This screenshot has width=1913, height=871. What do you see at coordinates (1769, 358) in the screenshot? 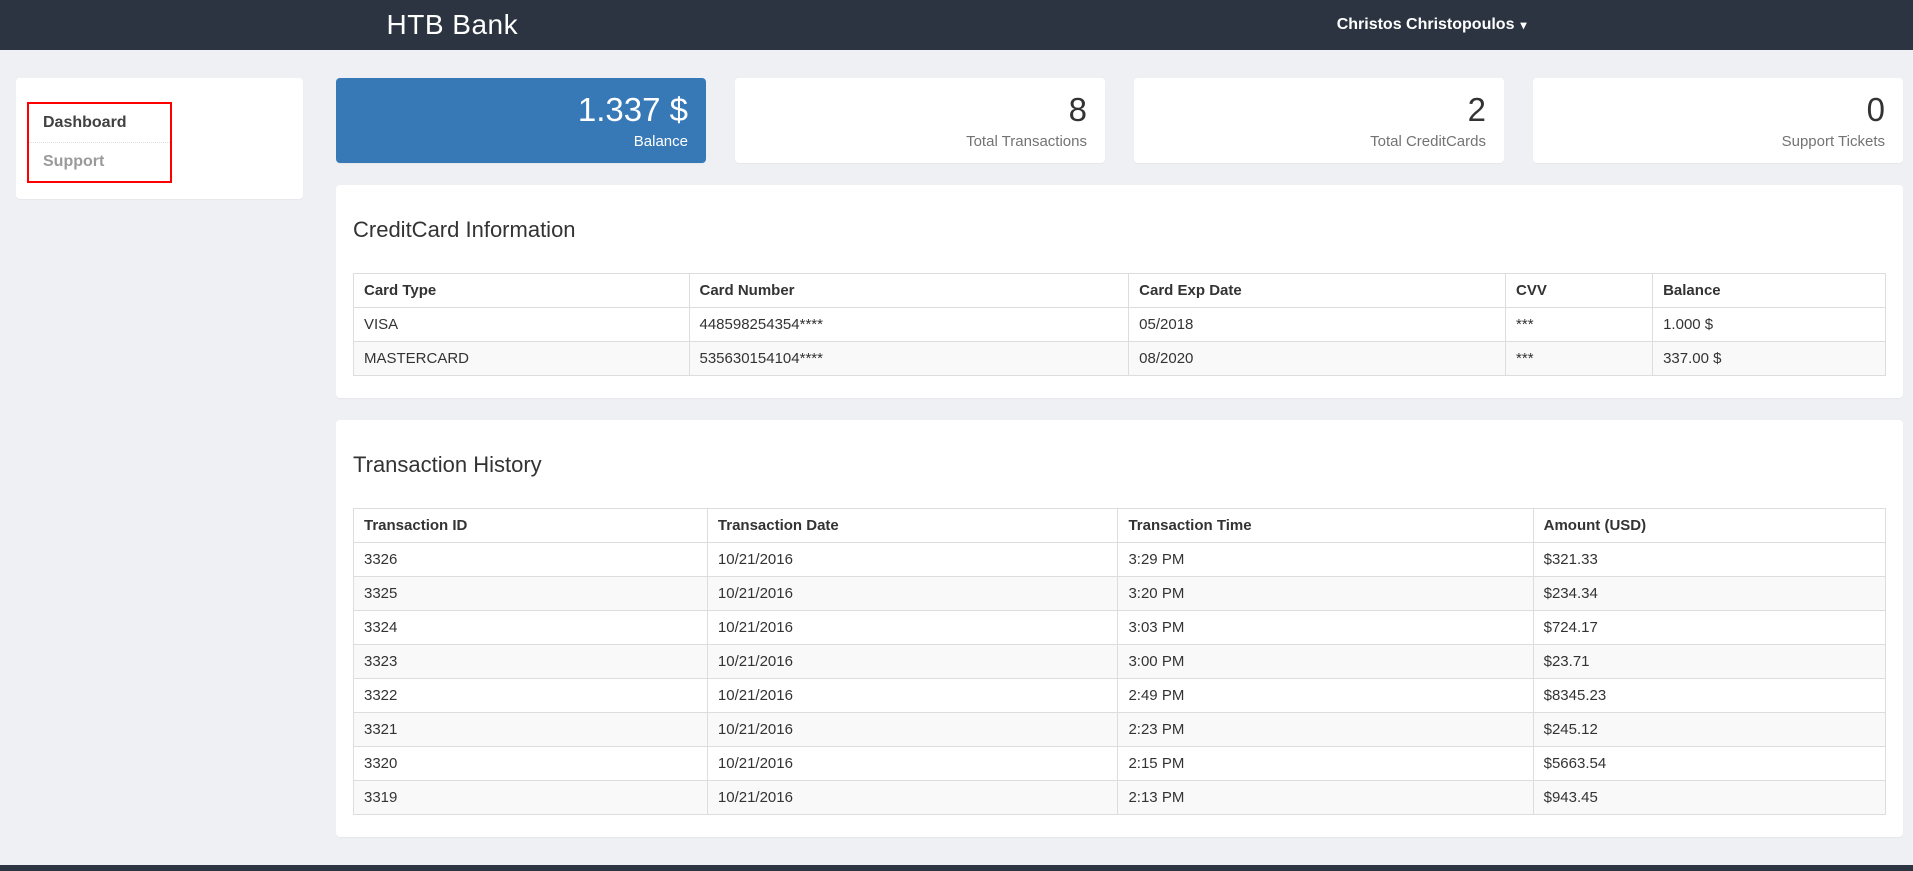
I see `cell-balance: 337.00 $` at bounding box center [1769, 358].